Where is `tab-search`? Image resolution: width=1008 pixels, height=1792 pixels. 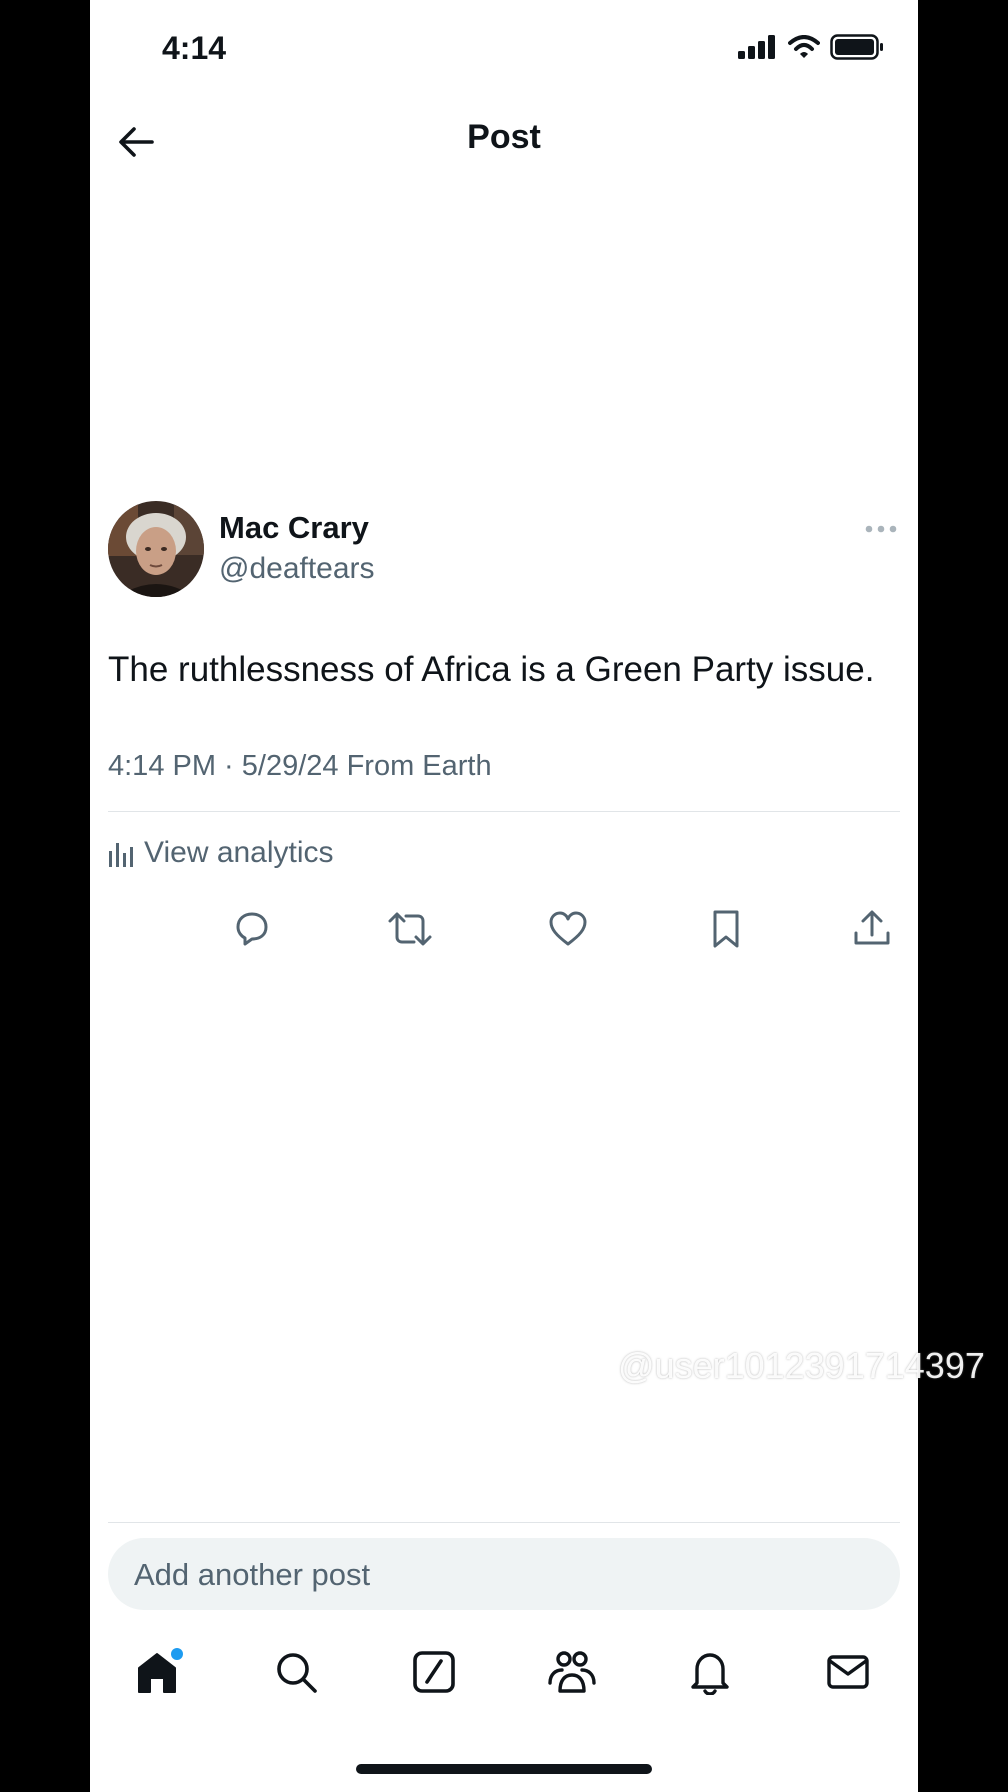 tab-search is located at coordinates (296, 1672).